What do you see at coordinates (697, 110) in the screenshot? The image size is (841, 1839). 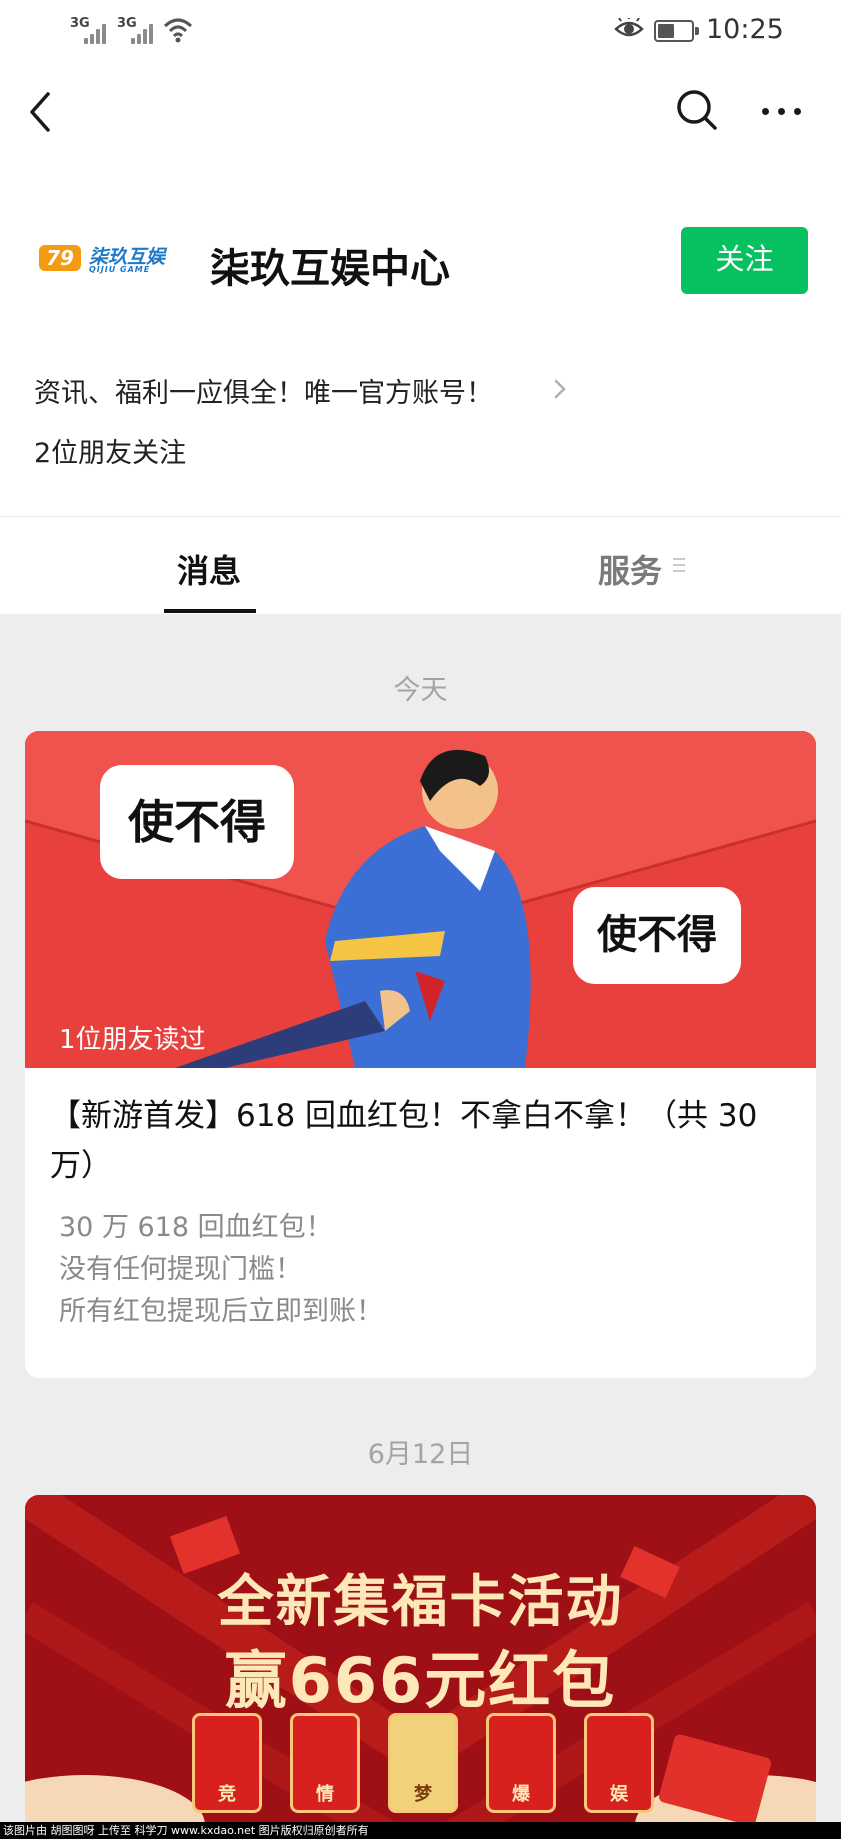 I see `search-icon` at bounding box center [697, 110].